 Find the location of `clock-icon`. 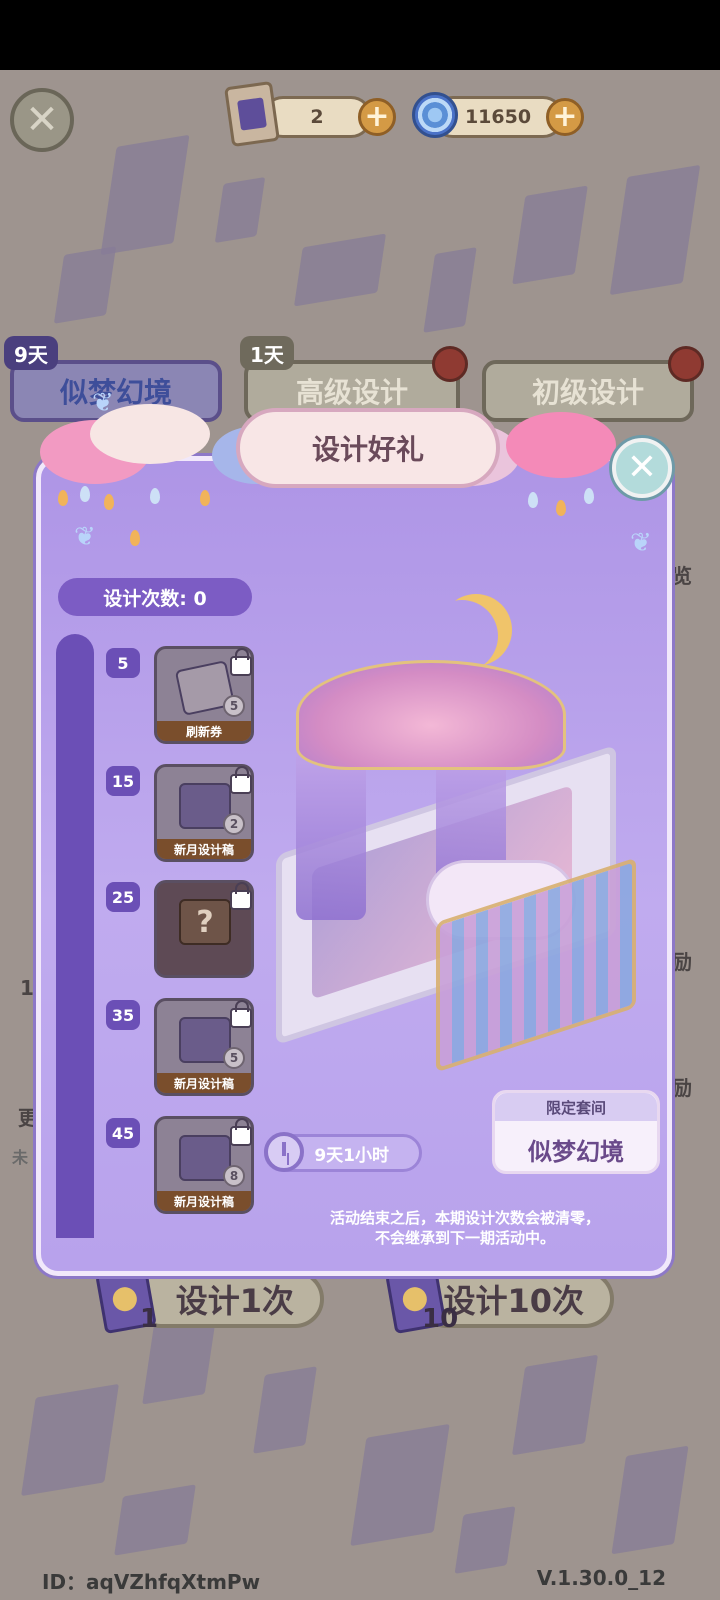

clock-icon is located at coordinates (284, 1152).